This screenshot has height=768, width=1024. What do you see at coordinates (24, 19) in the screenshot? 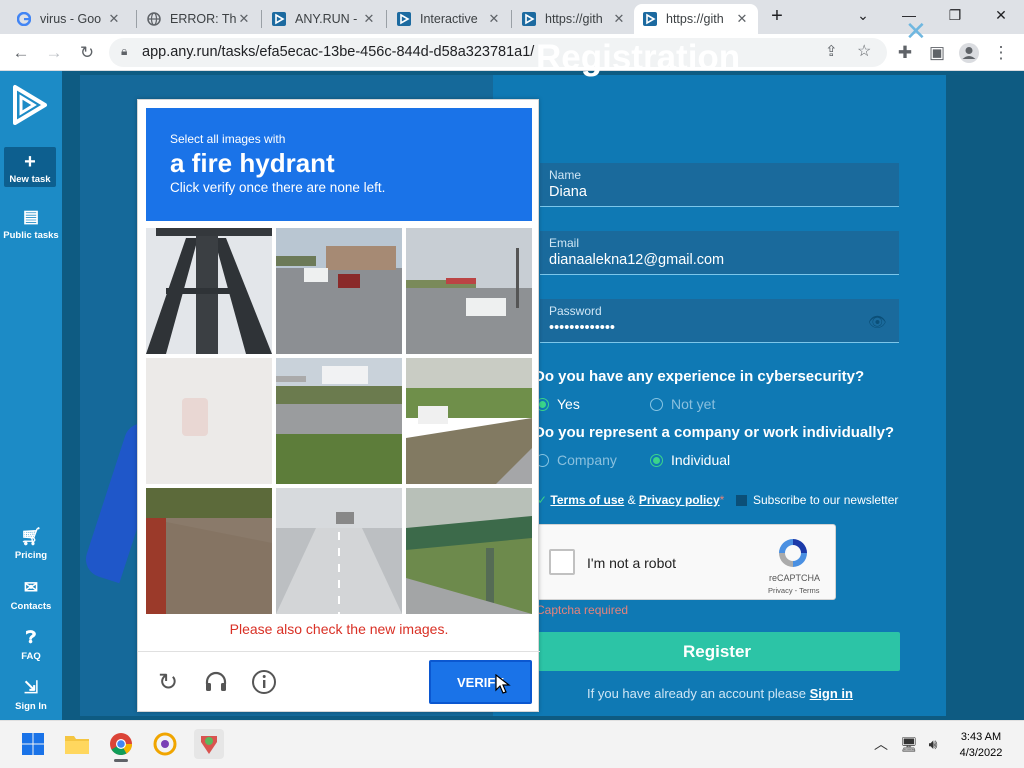
I see `google-icon` at bounding box center [24, 19].